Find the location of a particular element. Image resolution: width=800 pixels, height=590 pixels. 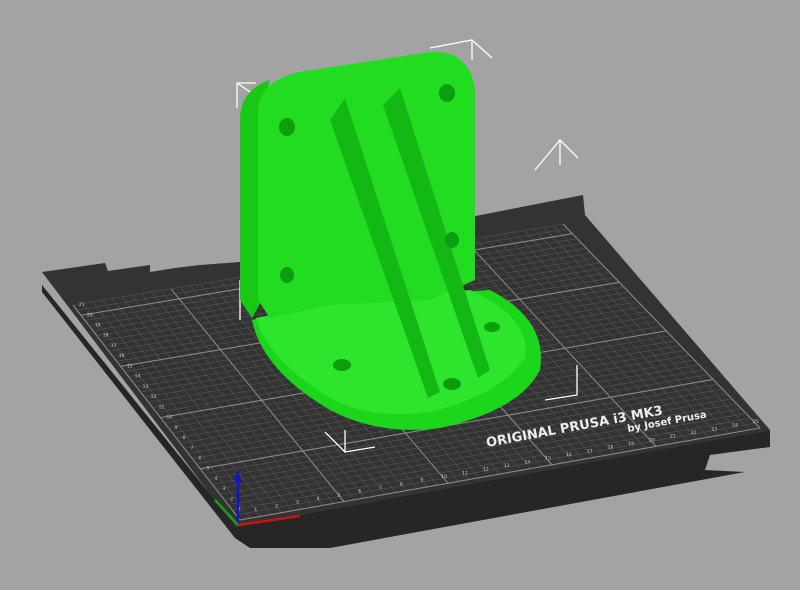

bed-x-label: 15 is located at coordinates (548, 459).